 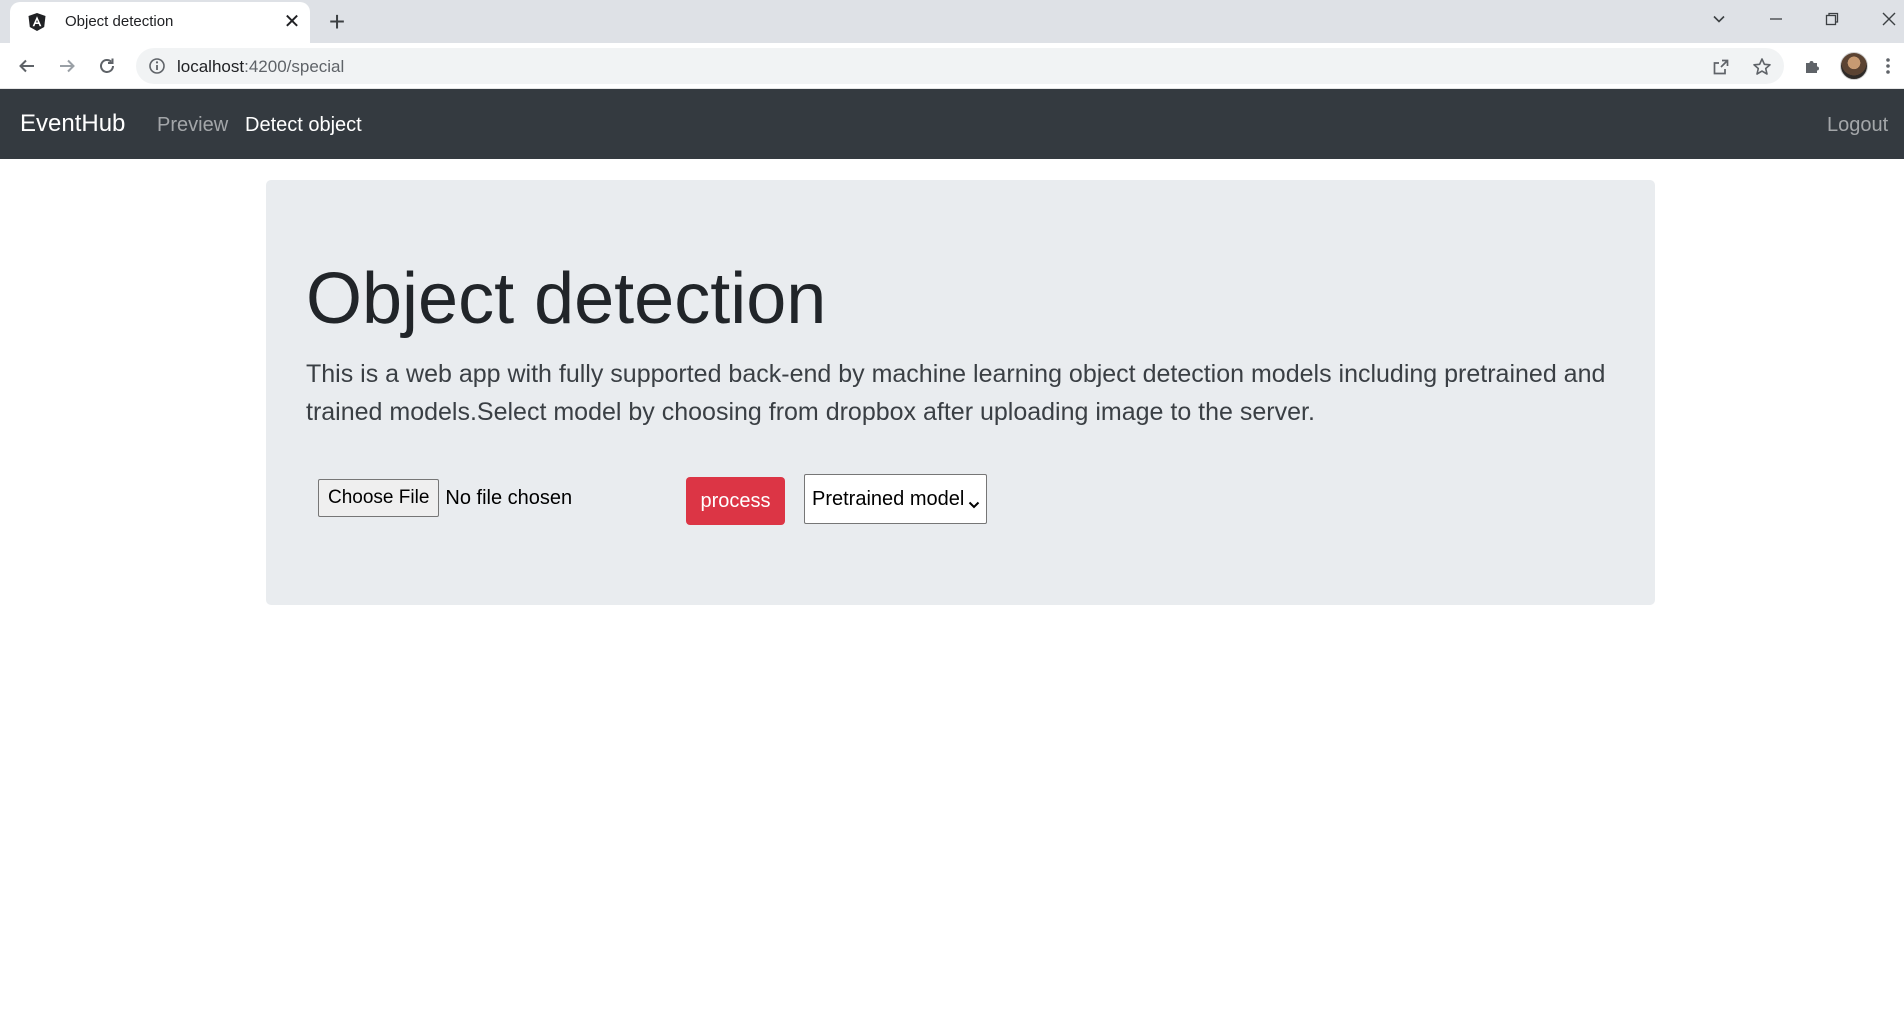 What do you see at coordinates (27, 66) in the screenshot?
I see `back-icon` at bounding box center [27, 66].